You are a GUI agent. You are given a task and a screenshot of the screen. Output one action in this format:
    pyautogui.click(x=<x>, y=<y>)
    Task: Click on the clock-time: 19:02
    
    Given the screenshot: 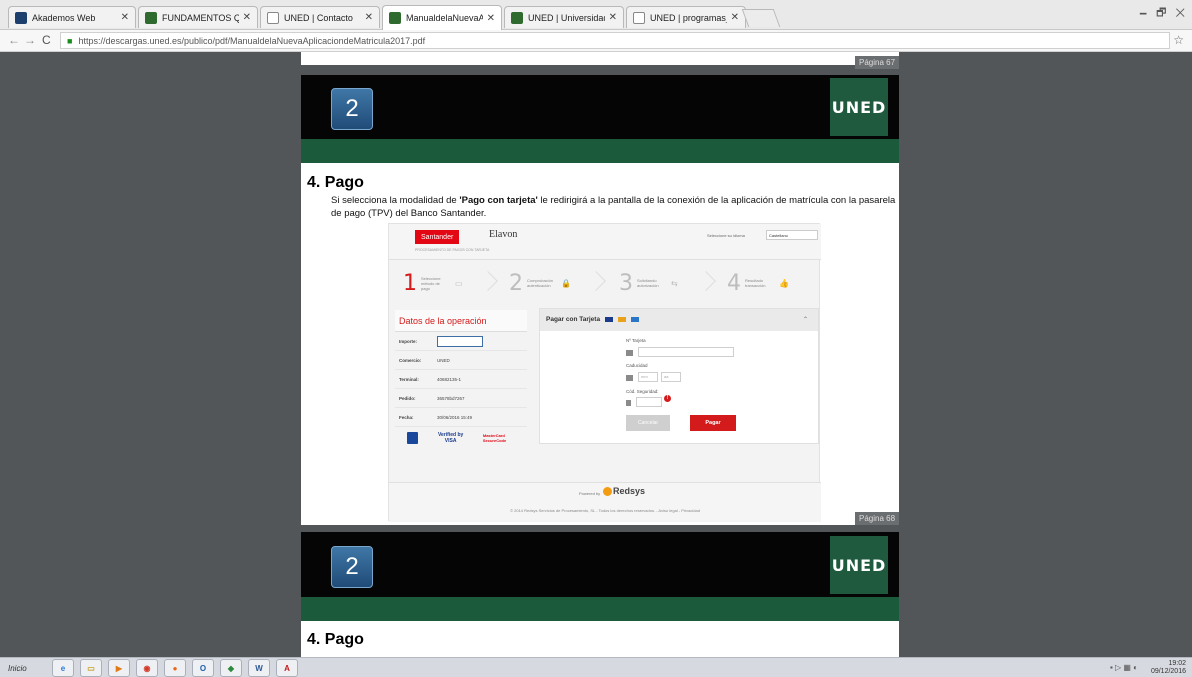 What is the action you would take?
    pyautogui.click(x=1177, y=663)
    